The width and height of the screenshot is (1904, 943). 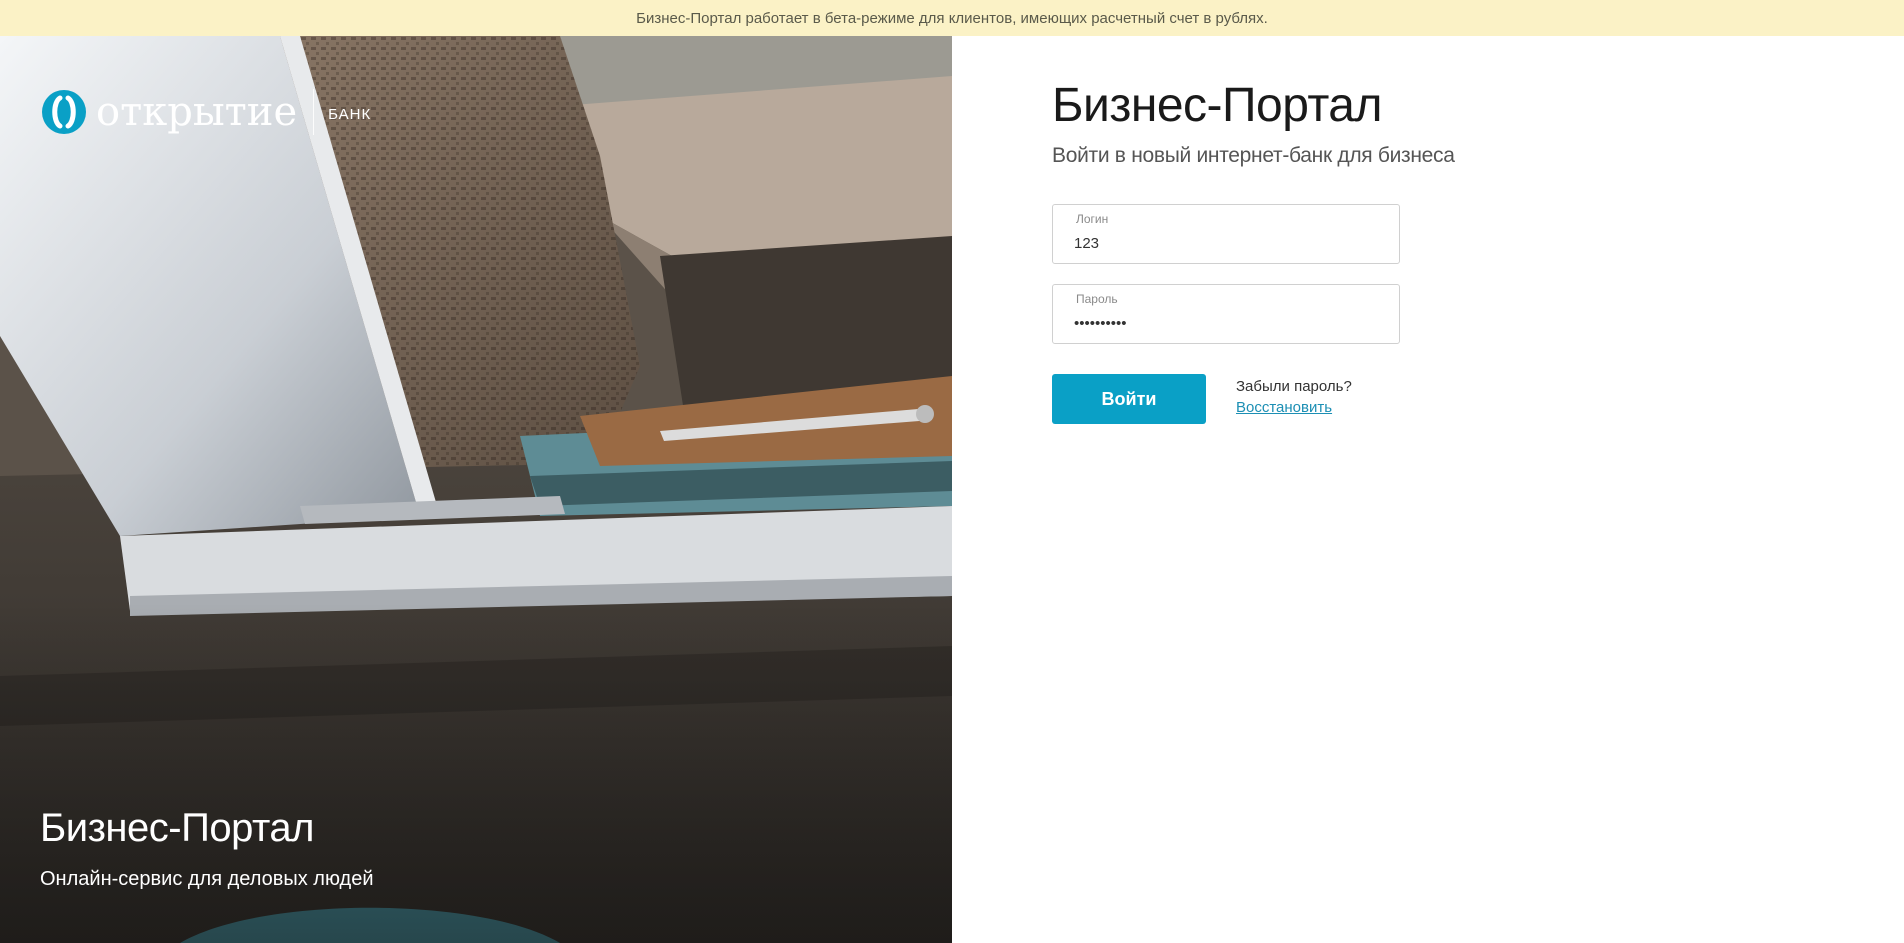 I want to click on page-title: Бизнес-Портал, so click(x=1217, y=105).